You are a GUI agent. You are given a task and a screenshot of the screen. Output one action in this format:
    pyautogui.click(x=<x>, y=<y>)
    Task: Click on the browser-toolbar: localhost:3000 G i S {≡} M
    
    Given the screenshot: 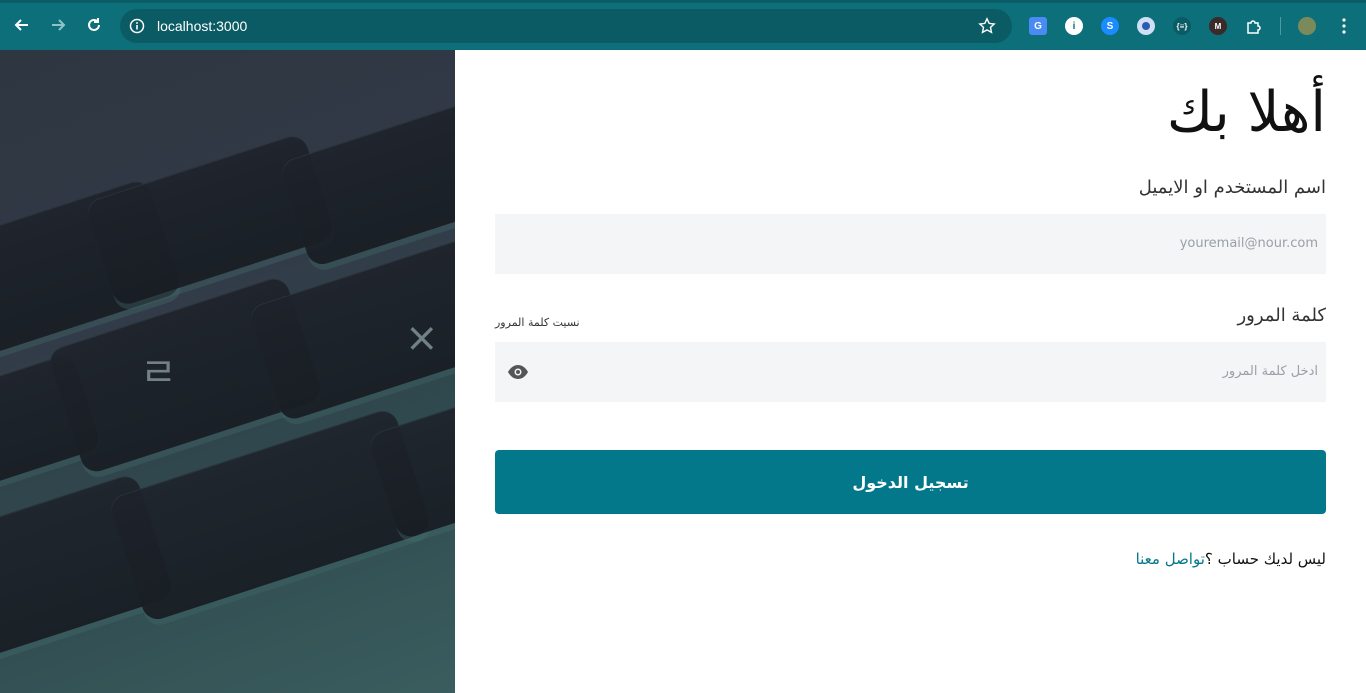 What is the action you would take?
    pyautogui.click(x=683, y=25)
    